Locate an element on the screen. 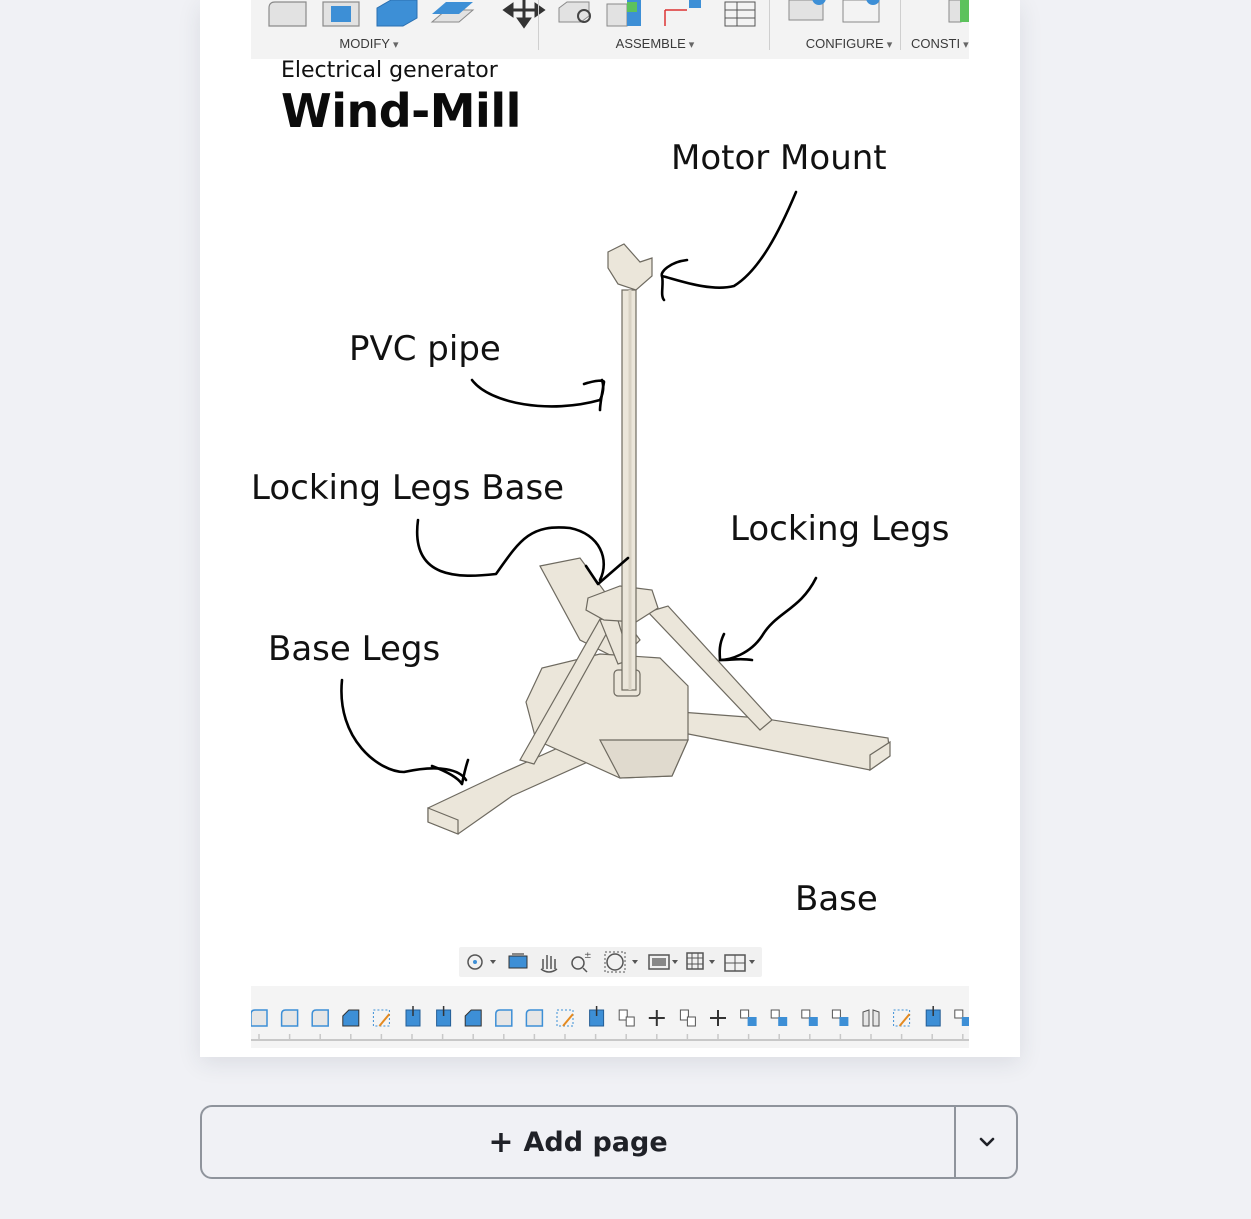 Image resolution: width=1251 pixels, height=1219 pixels. label-motor-mount: Motor Mount is located at coordinates (779, 158).